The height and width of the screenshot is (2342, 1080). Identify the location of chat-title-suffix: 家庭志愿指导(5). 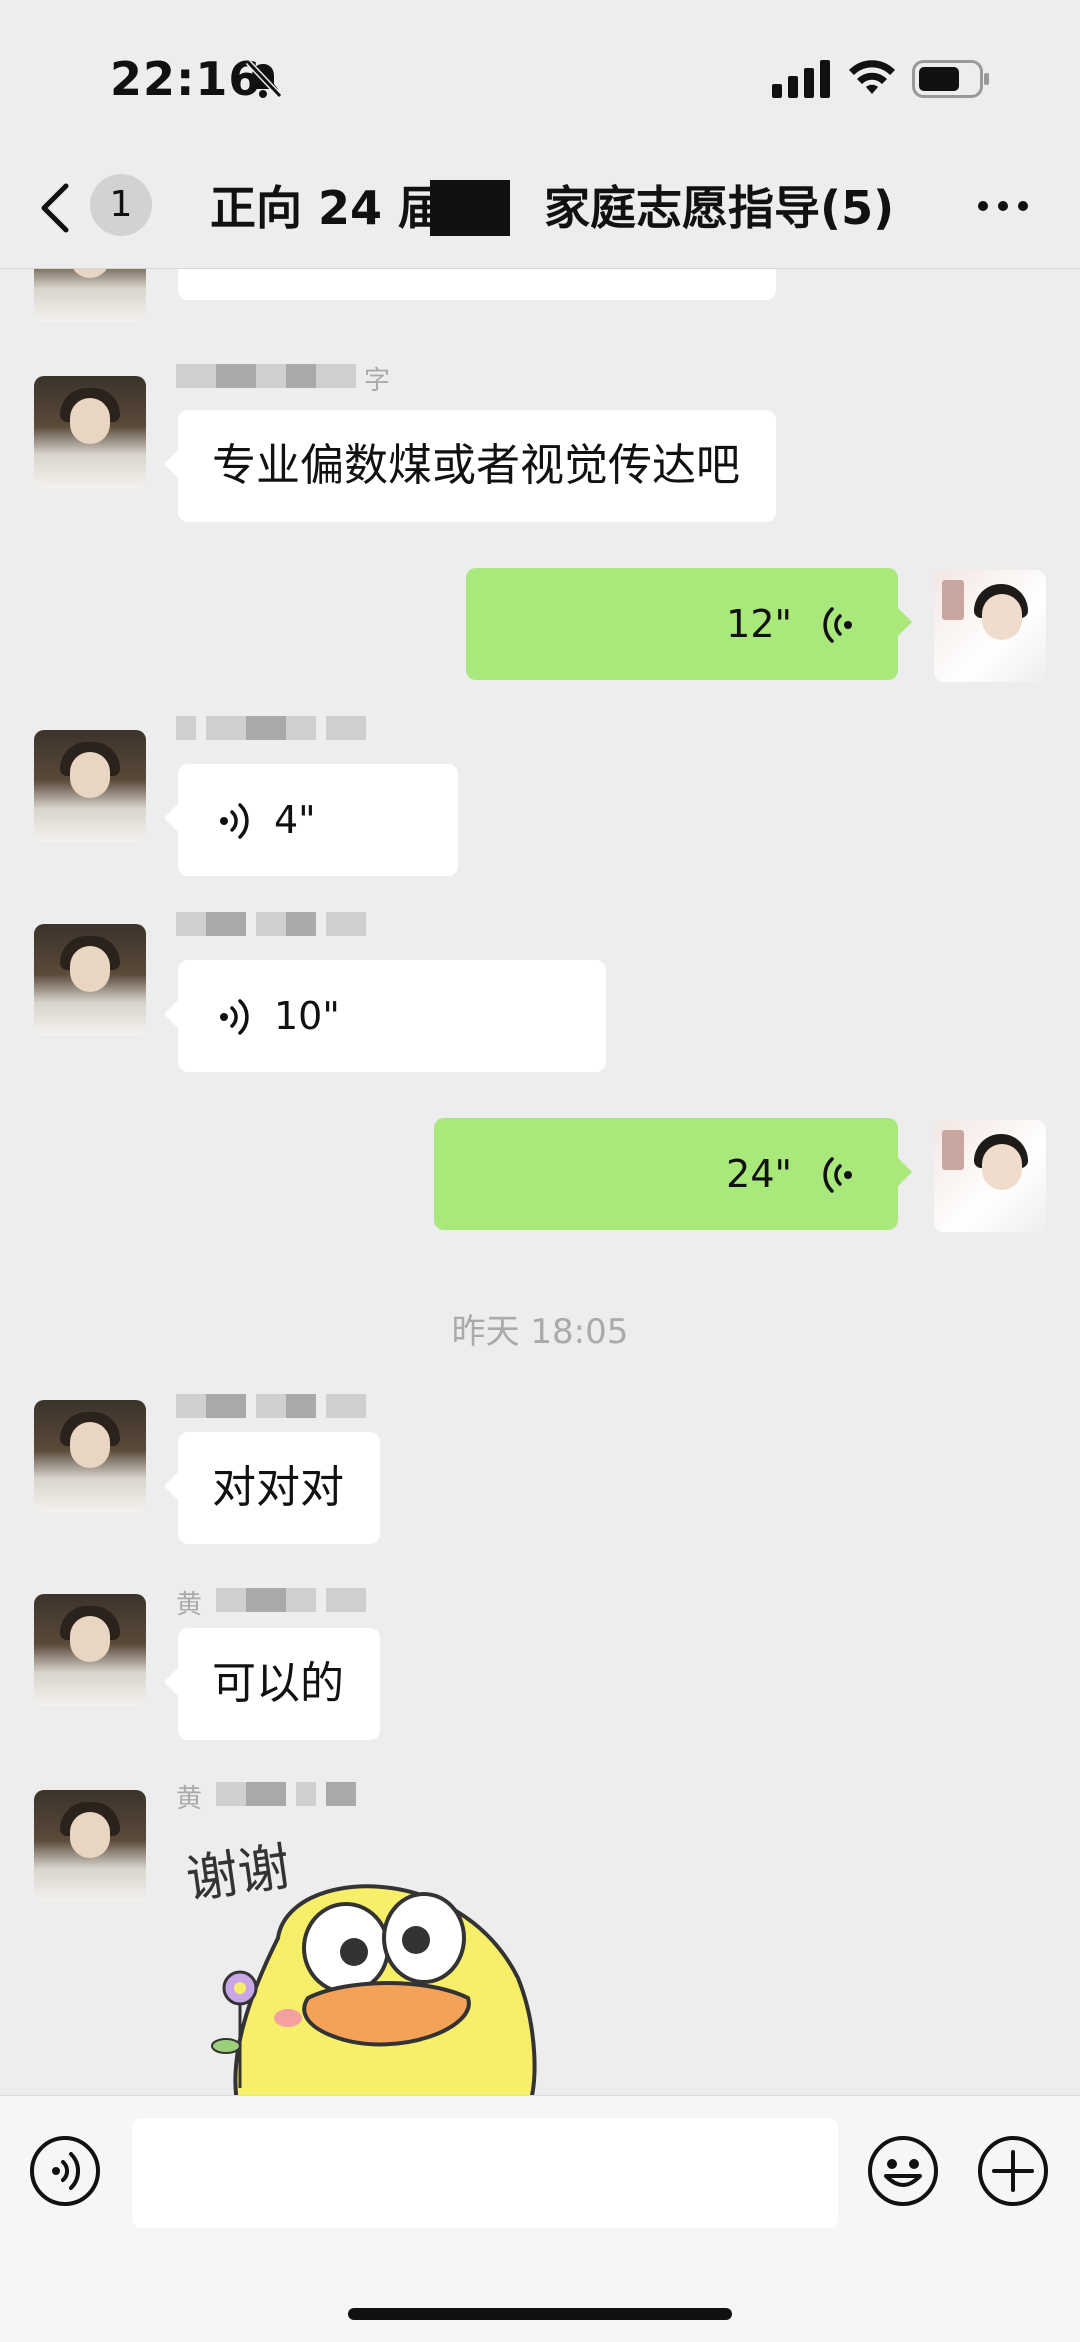
(719, 208).